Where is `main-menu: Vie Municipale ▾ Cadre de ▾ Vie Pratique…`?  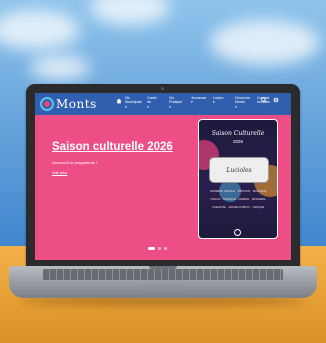
main-menu: Vie Municipale ▾ Cadre de ▾ Vie Pratique… is located at coordinates (202, 102).